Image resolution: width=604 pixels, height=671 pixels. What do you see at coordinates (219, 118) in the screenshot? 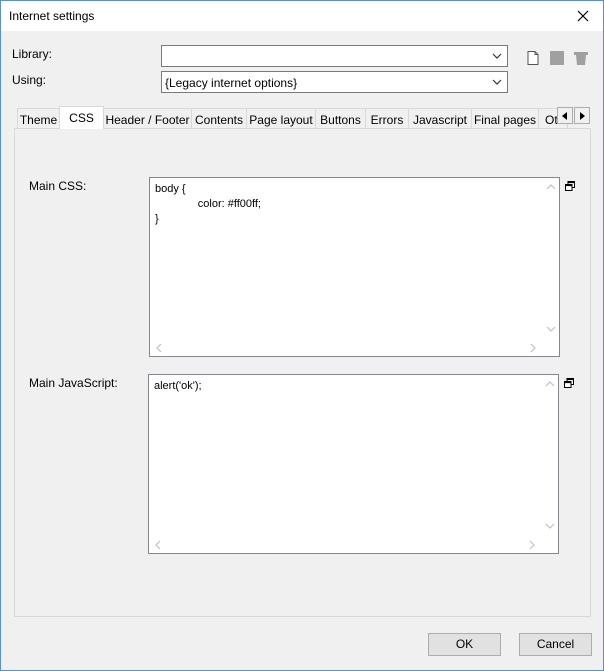
I see `tab-contents: Contents` at bounding box center [219, 118].